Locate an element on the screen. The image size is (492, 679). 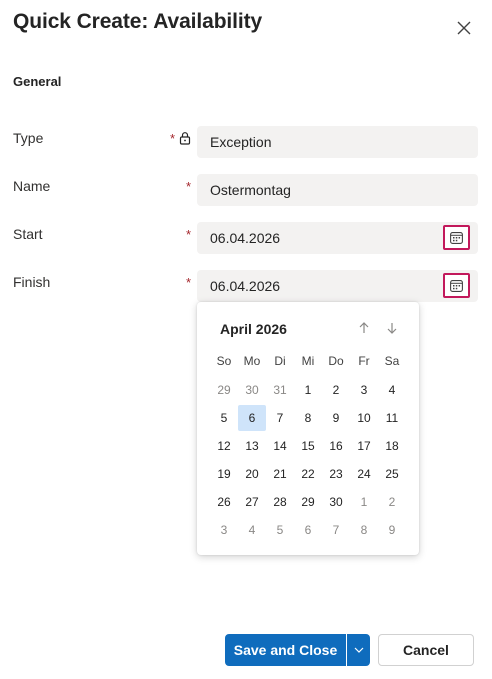
weekday-label: Mi is located at coordinates (308, 361).